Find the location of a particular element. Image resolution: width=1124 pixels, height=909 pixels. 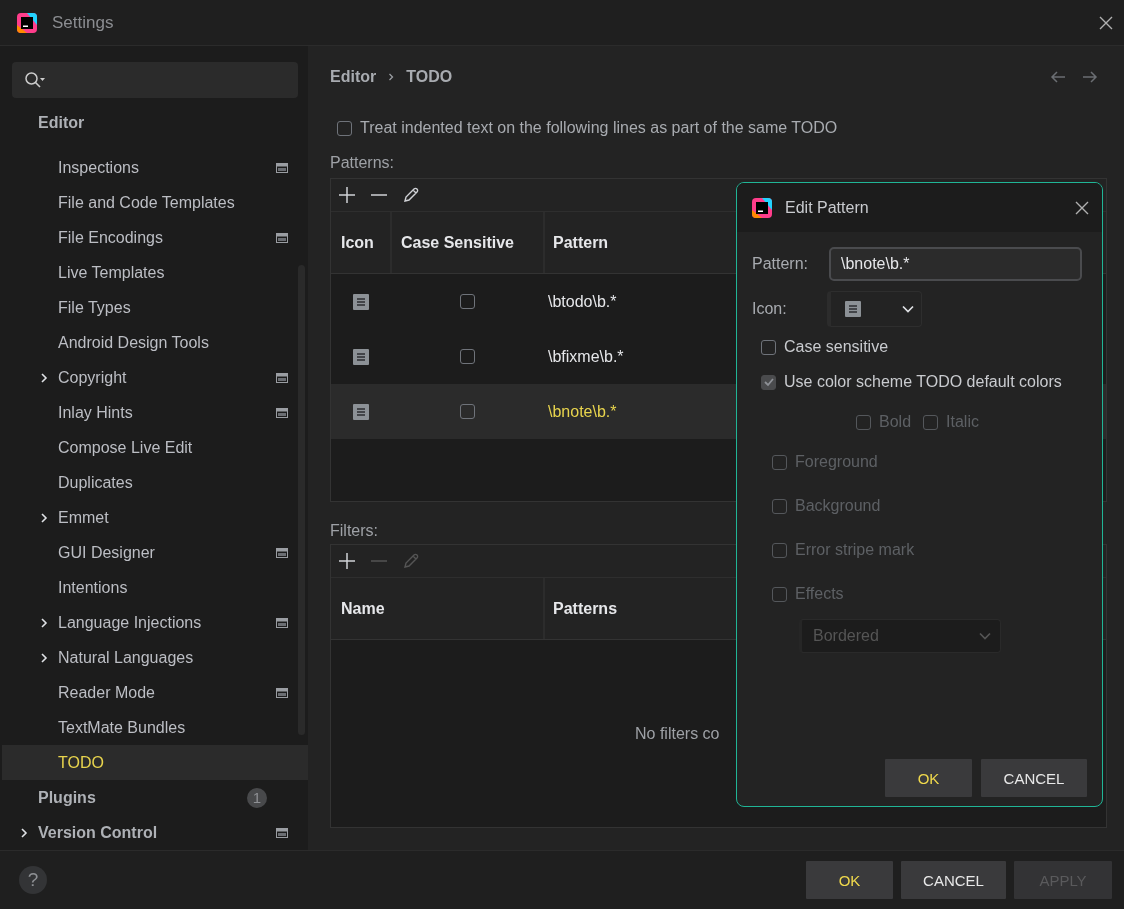

sidebar-item: Language Injections is located at coordinates (154, 622).